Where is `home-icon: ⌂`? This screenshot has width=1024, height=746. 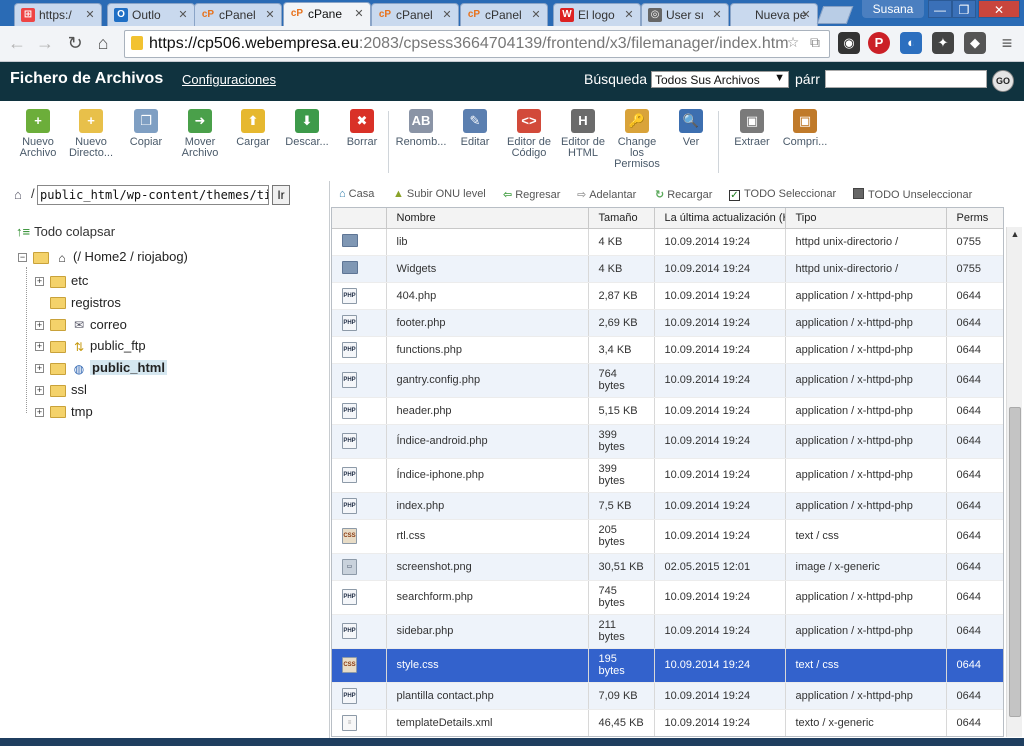
home-icon: ⌂ is located at coordinates (103, 43).